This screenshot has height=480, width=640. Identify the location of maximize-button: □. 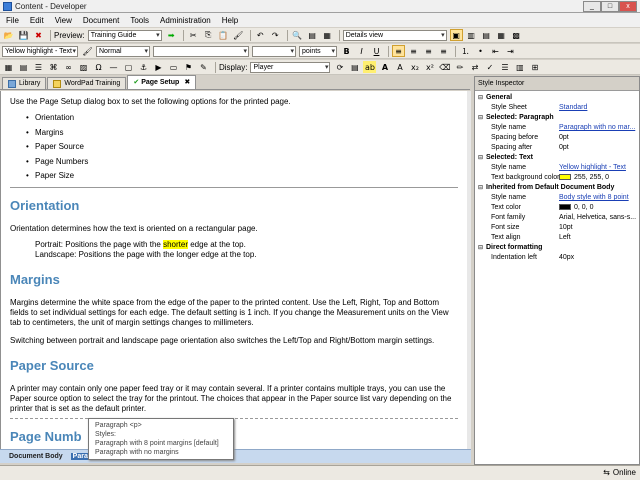
(610, 6).